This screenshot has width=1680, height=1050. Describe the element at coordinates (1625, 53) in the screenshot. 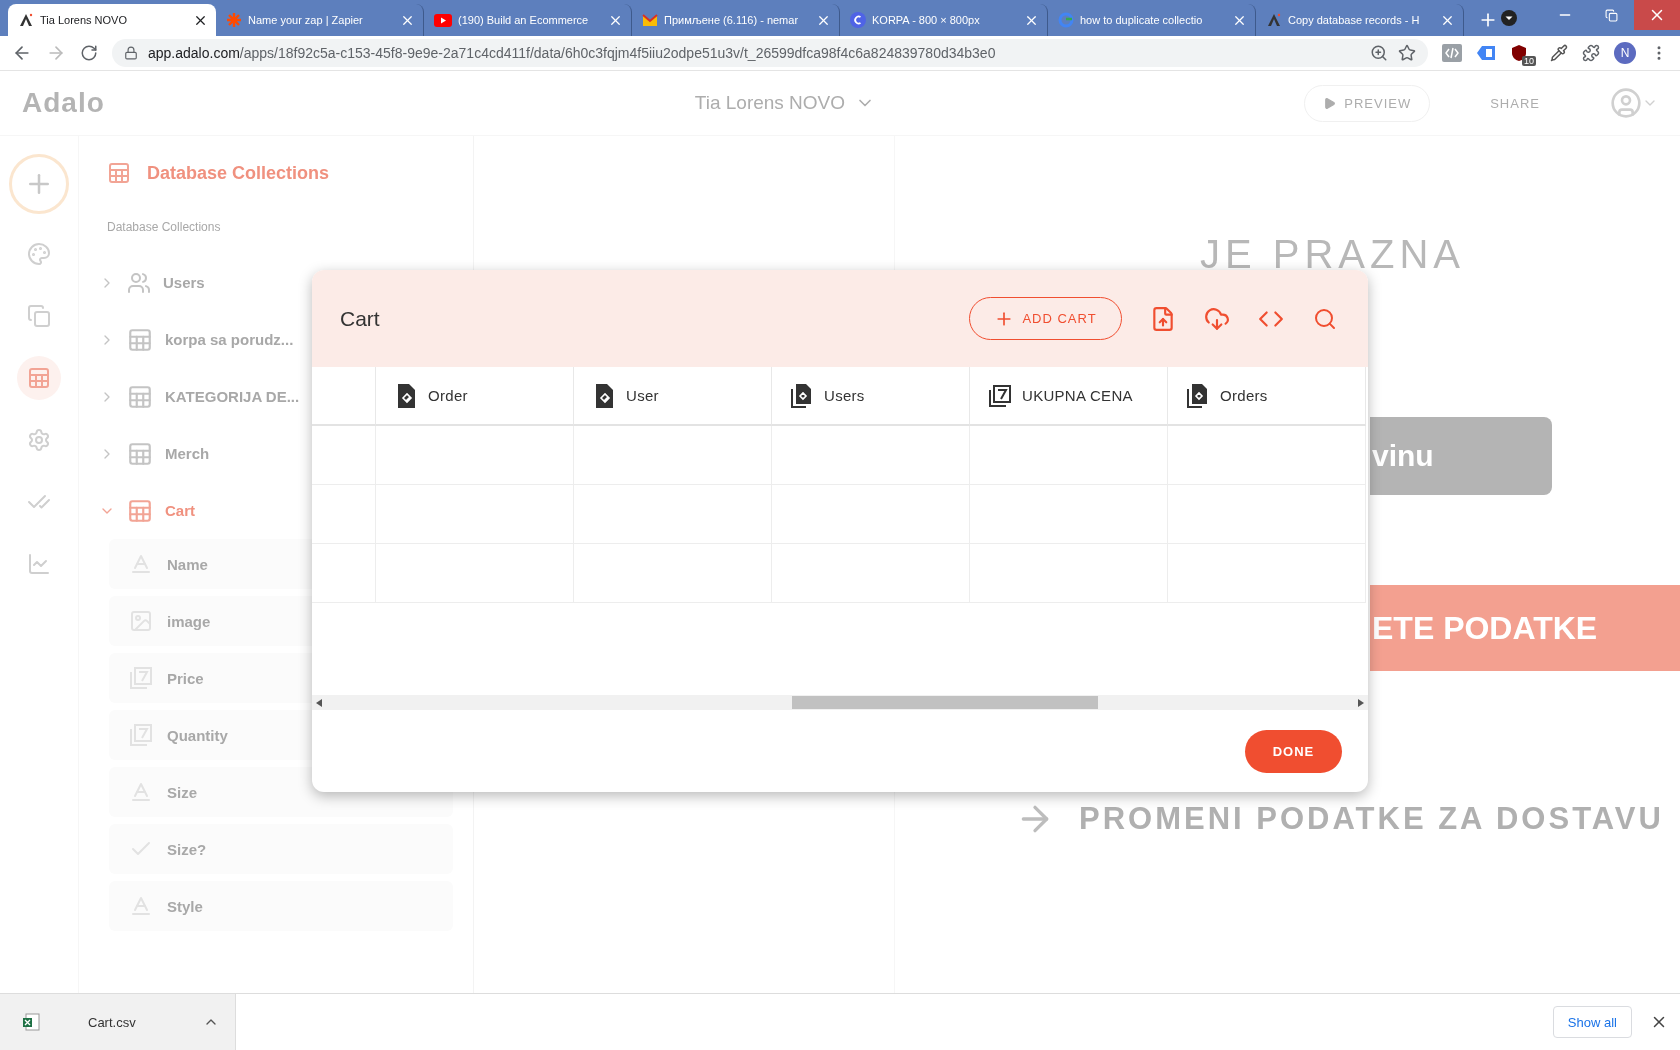

I see `profile-avatar: N` at that location.